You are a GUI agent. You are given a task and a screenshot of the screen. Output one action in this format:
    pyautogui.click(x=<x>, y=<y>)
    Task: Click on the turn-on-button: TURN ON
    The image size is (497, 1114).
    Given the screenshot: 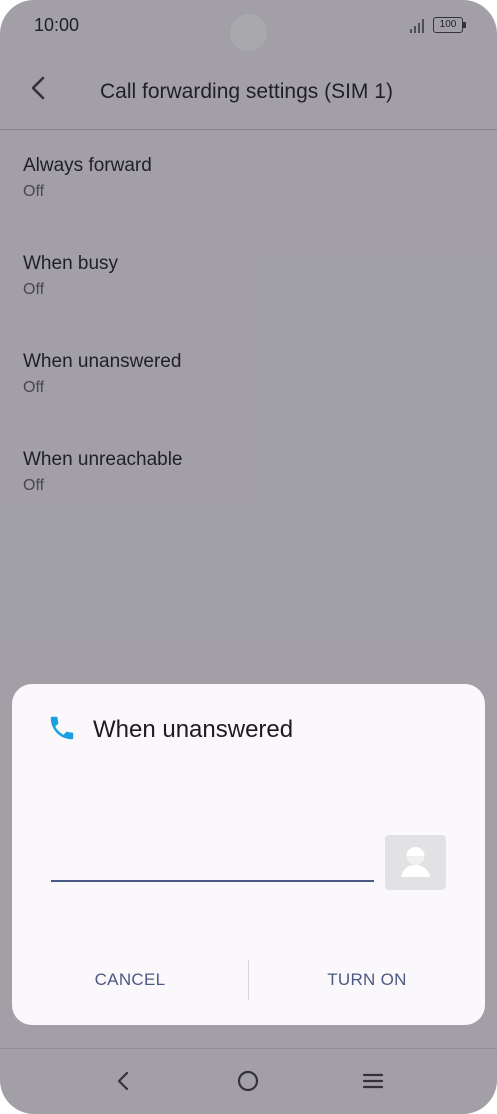 What is the action you would take?
    pyautogui.click(x=367, y=980)
    